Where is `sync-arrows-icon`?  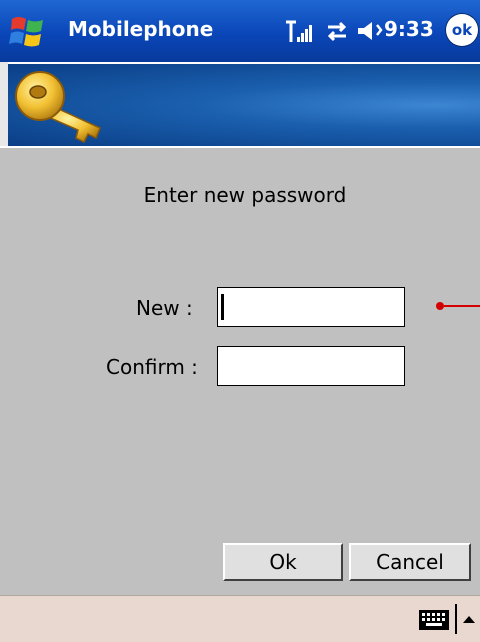
sync-arrows-icon is located at coordinates (337, 31).